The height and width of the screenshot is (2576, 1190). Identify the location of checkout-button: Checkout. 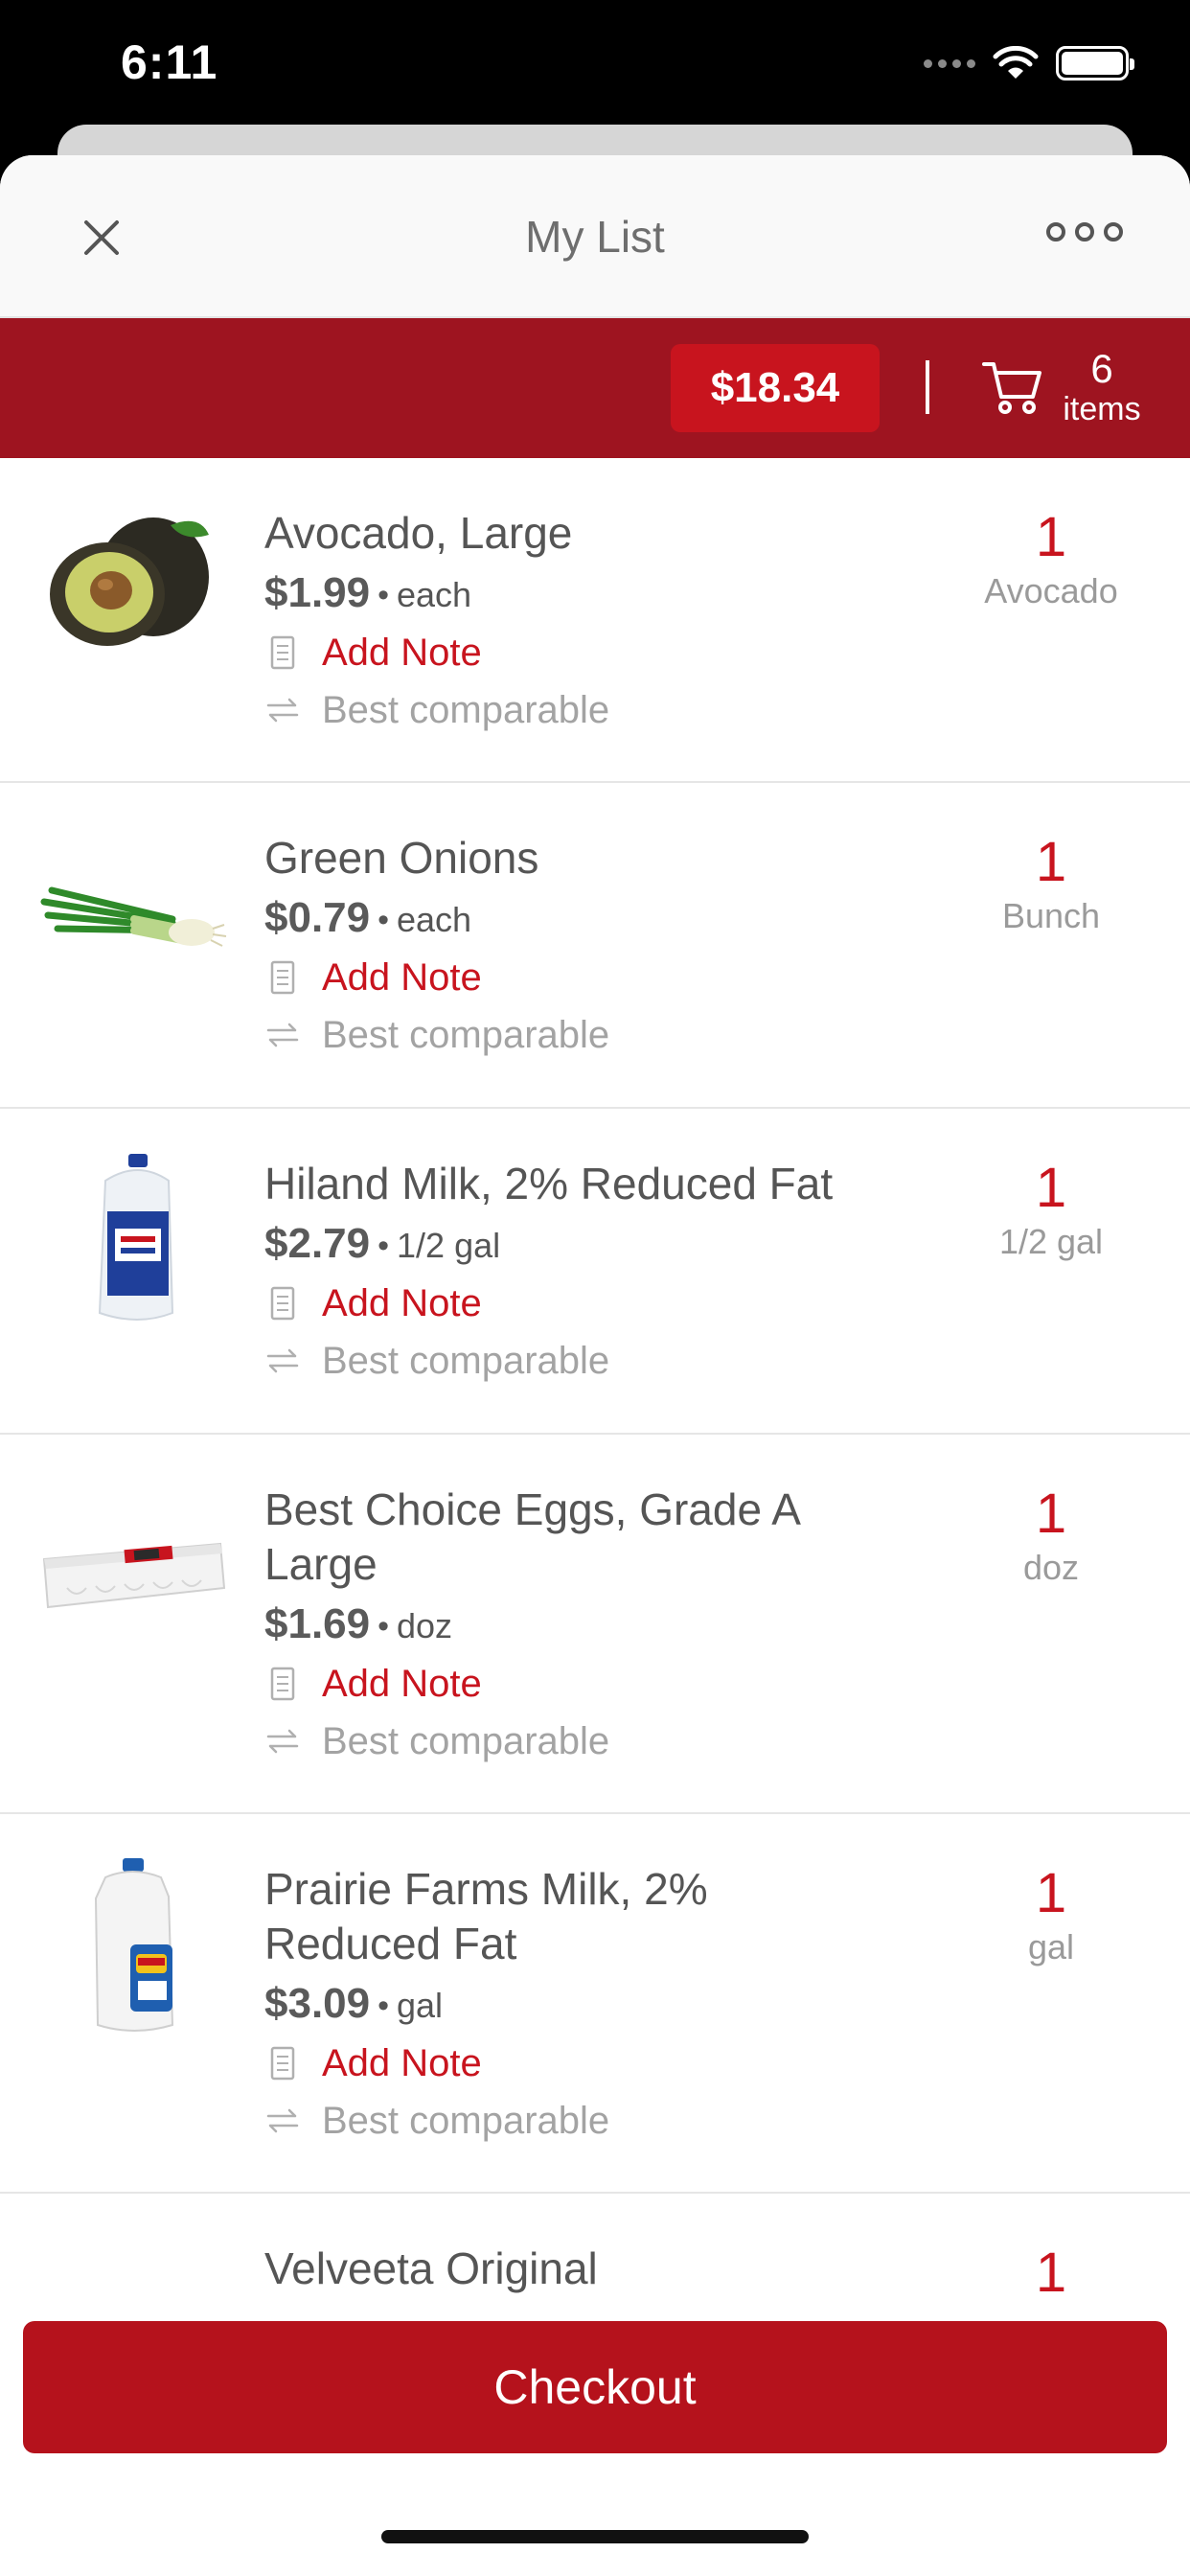
(595, 2387).